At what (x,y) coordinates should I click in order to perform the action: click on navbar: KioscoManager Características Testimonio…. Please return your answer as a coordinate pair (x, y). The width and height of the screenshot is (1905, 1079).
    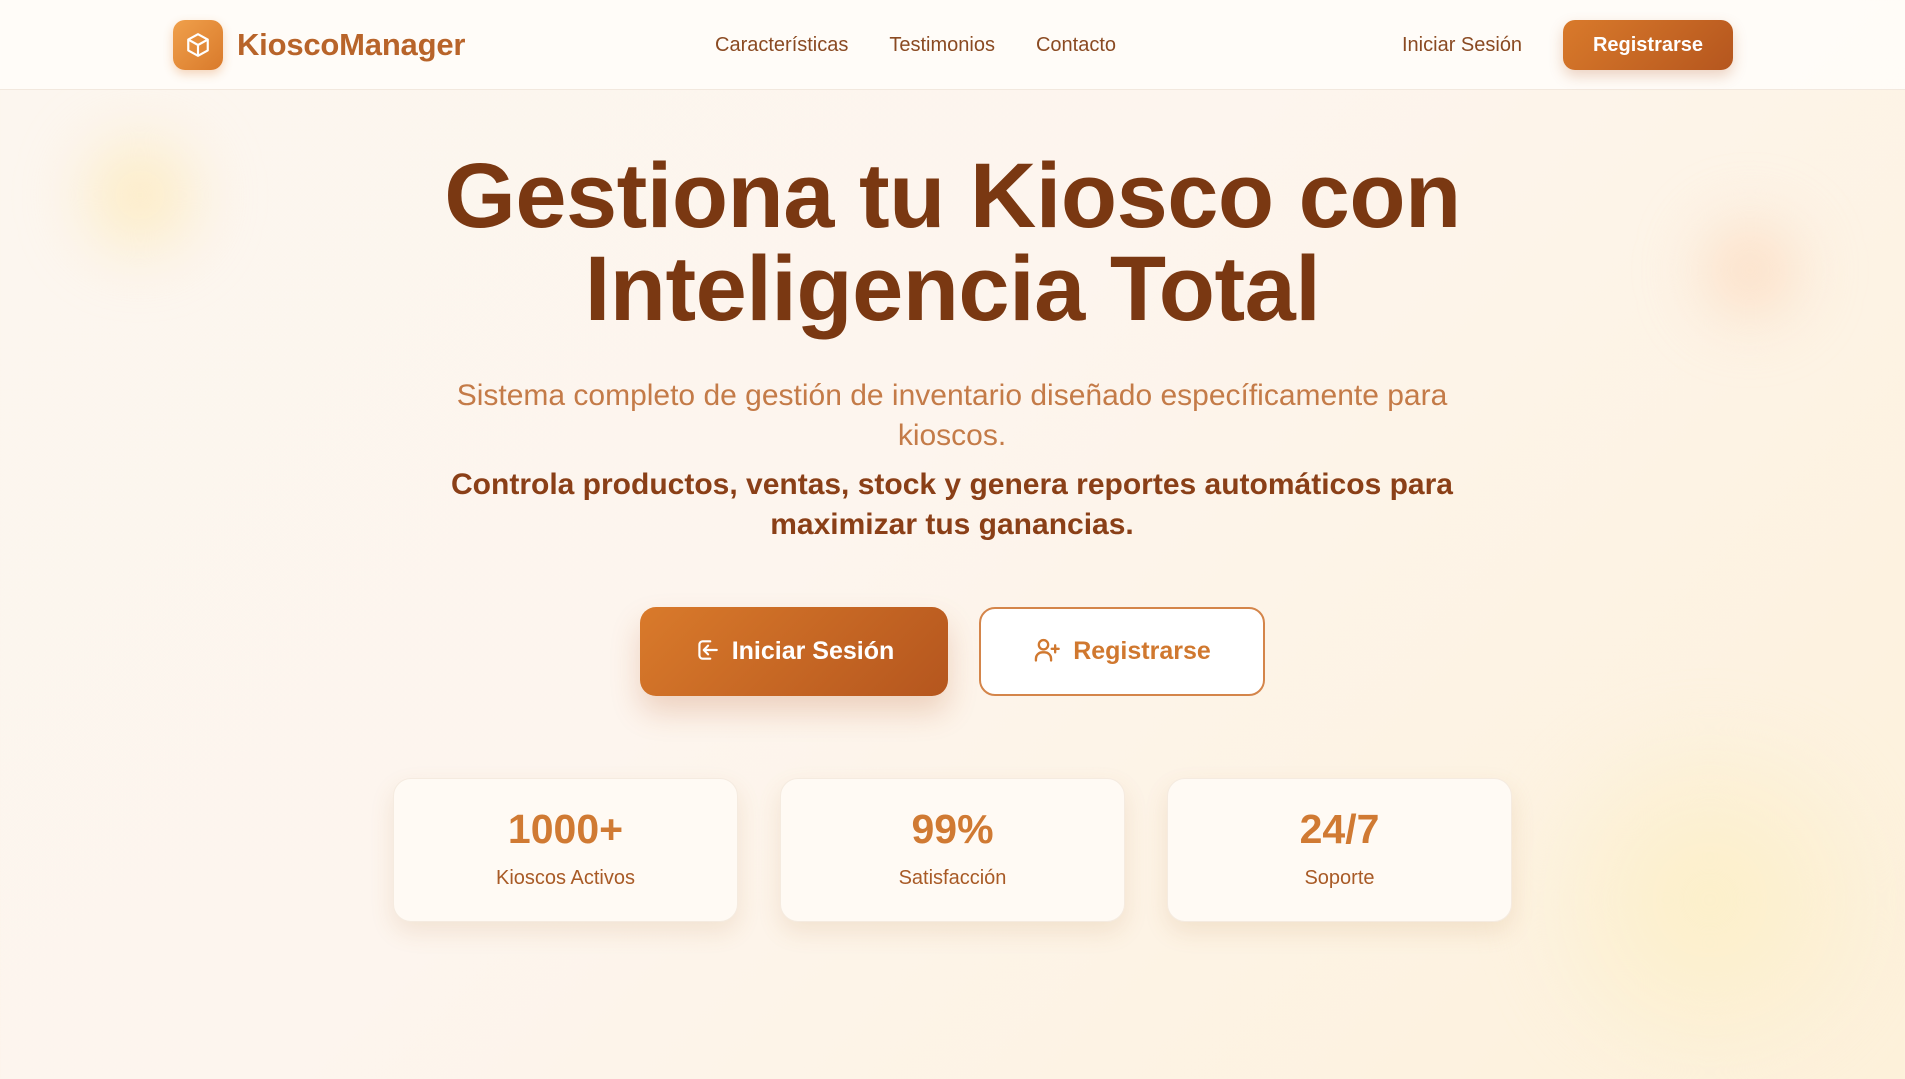
    Looking at the image, I should click on (952, 45).